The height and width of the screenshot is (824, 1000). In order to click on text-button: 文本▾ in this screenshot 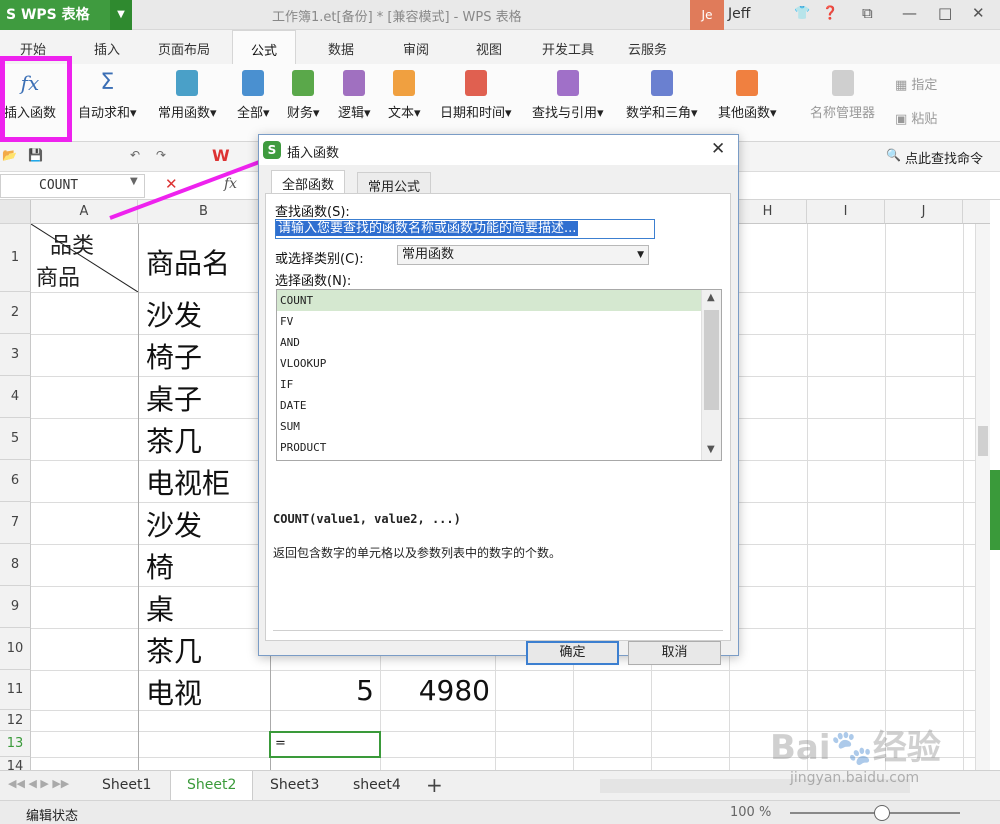, I will do `click(404, 95)`.